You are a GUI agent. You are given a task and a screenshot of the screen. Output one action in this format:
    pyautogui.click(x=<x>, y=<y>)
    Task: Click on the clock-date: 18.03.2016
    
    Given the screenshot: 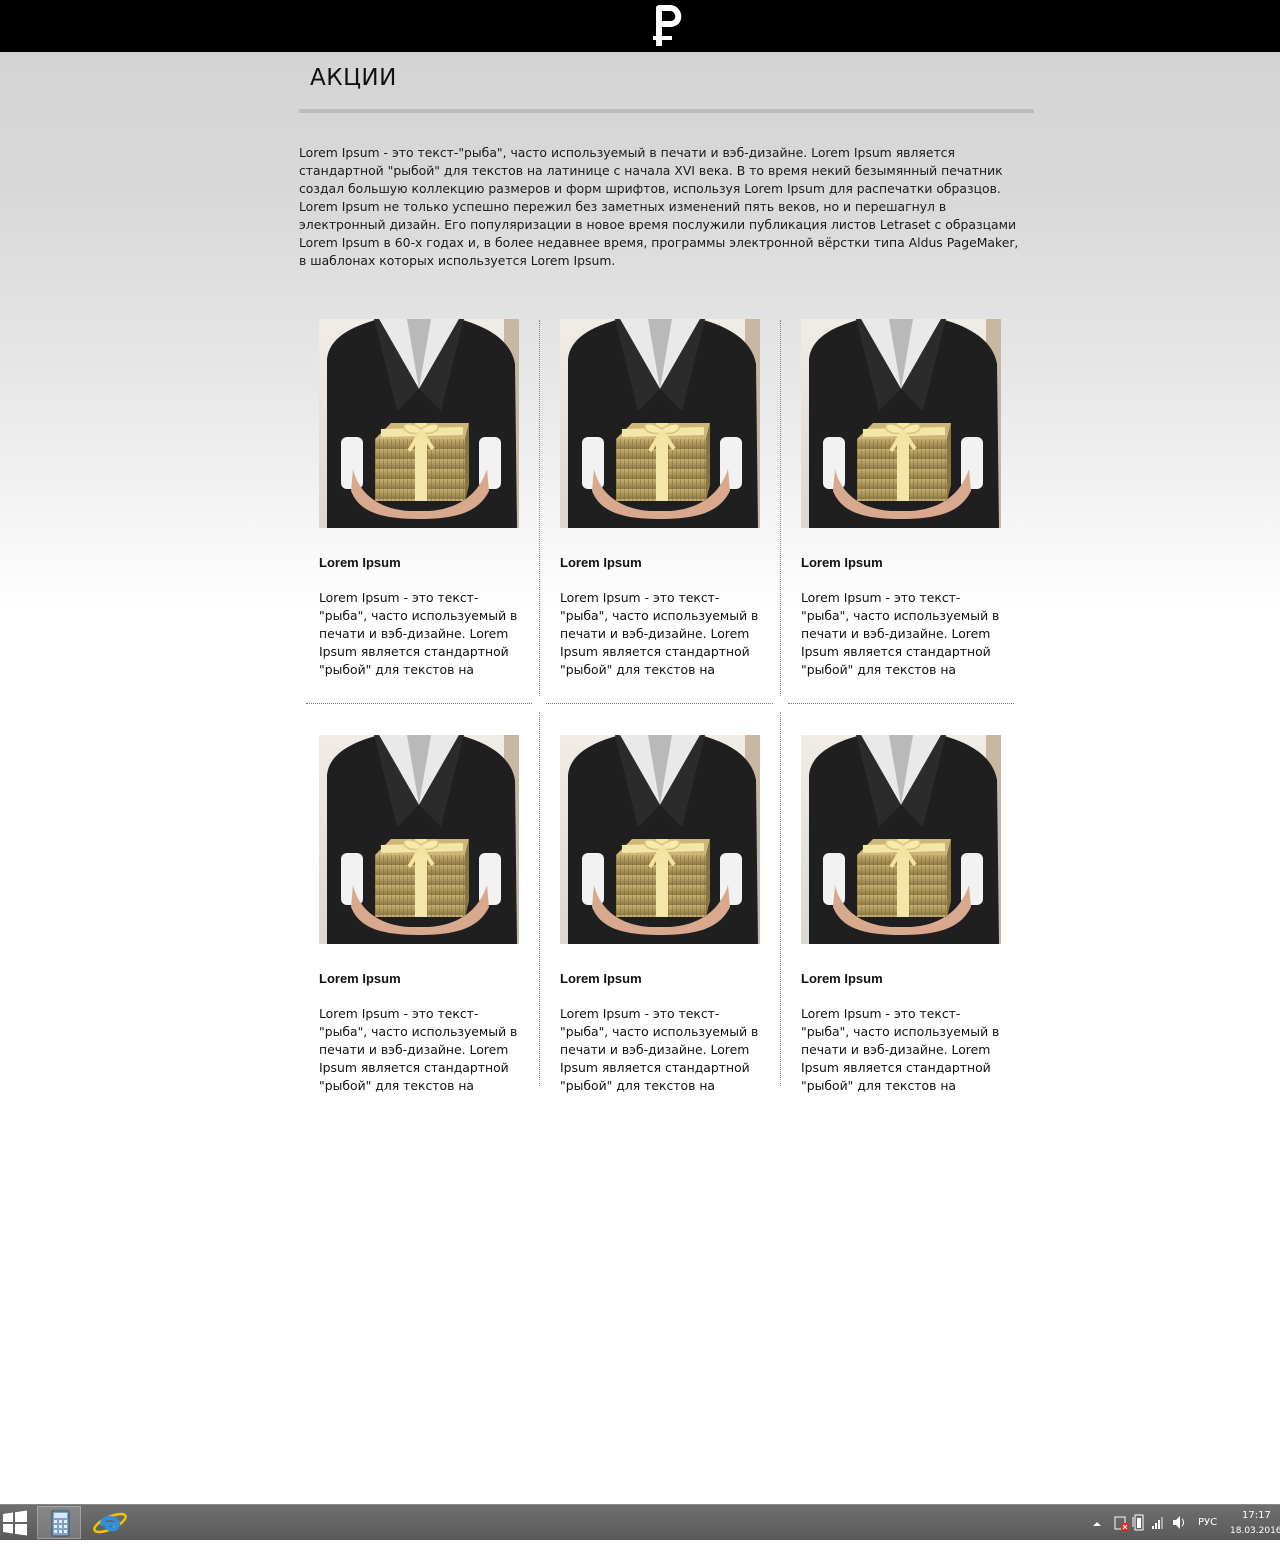 What is the action you would take?
    pyautogui.click(x=1255, y=1531)
    